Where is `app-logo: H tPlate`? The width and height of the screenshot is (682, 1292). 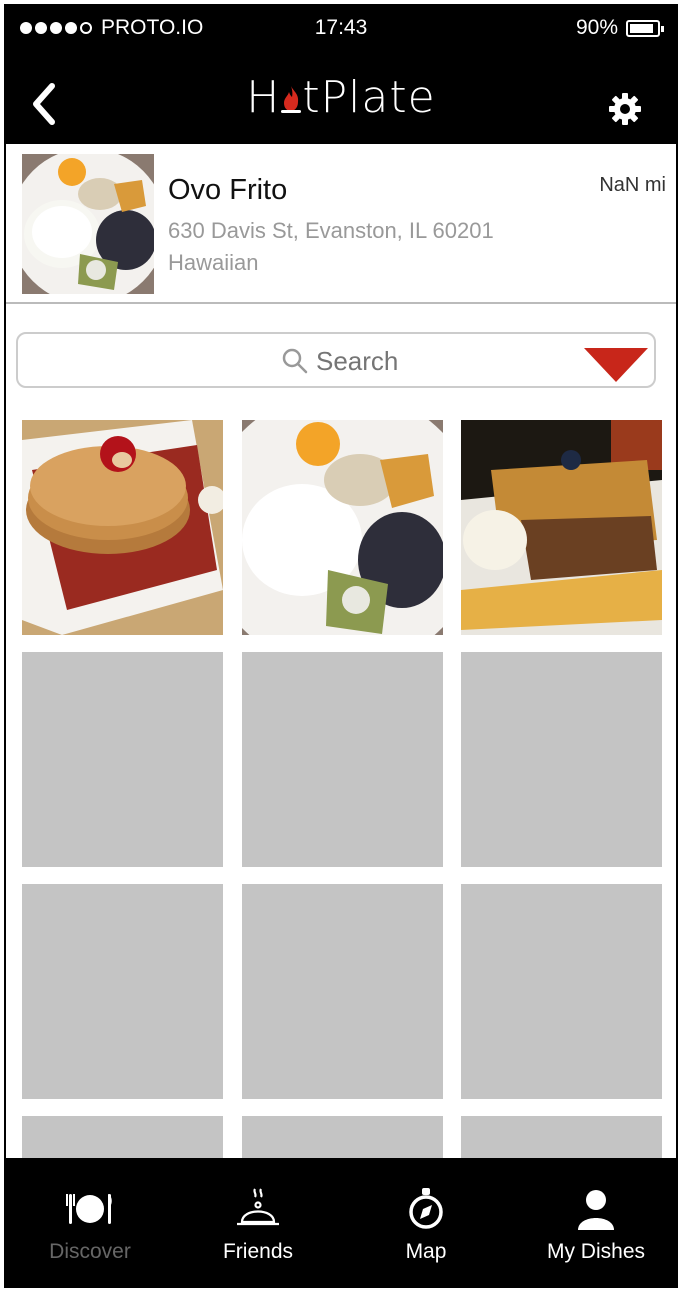 app-logo: H tPlate is located at coordinates (341, 97).